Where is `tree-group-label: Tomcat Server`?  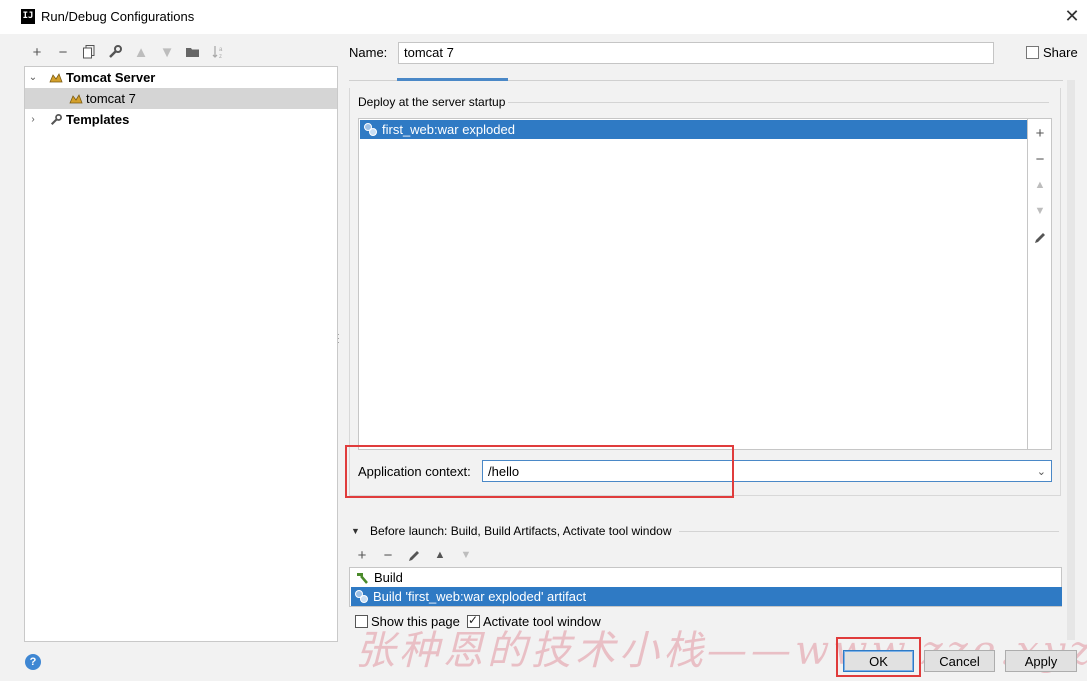
tree-group-label: Tomcat Server is located at coordinates (111, 77).